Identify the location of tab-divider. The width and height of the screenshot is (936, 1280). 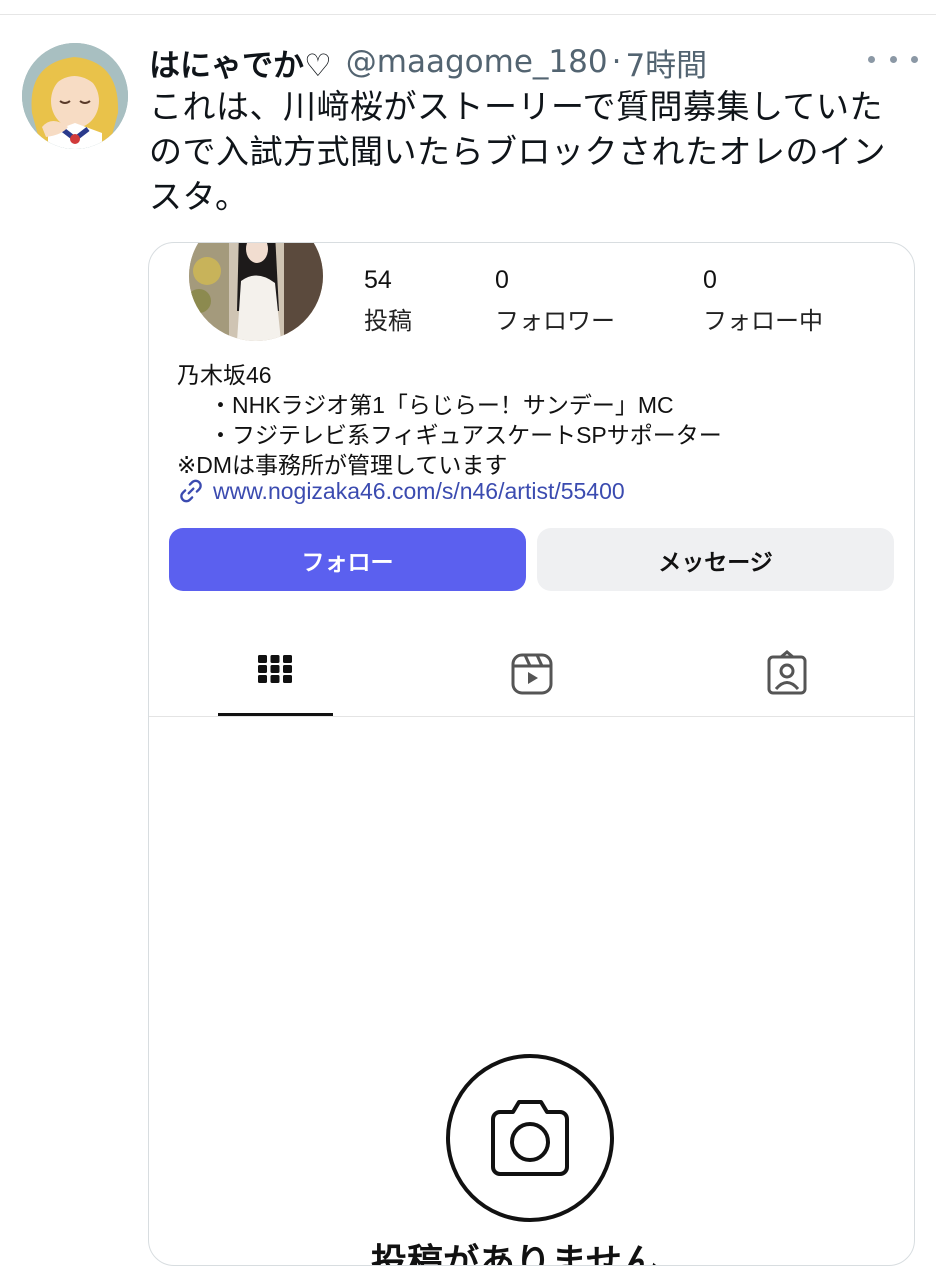
(531, 716).